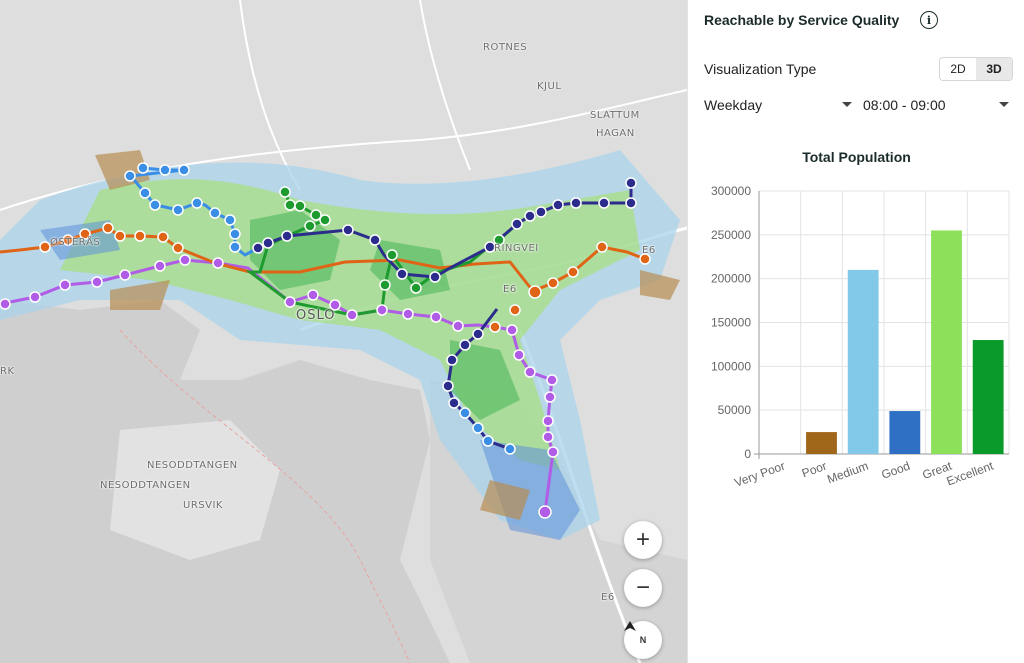 The width and height of the screenshot is (1024, 663). I want to click on x-tick-label: Good, so click(895, 470).